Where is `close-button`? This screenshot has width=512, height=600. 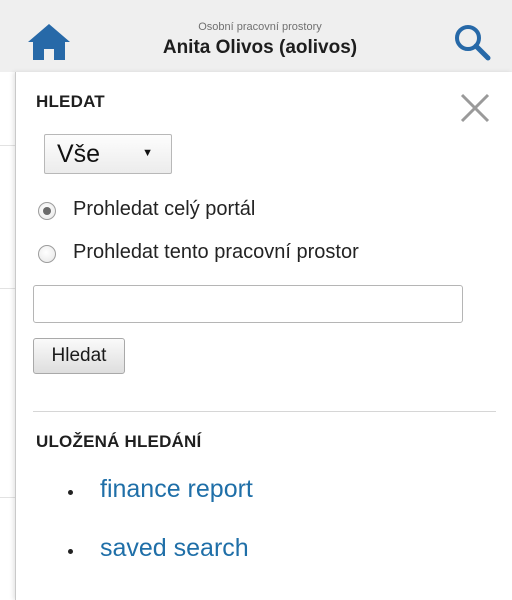 close-button is located at coordinates (475, 108).